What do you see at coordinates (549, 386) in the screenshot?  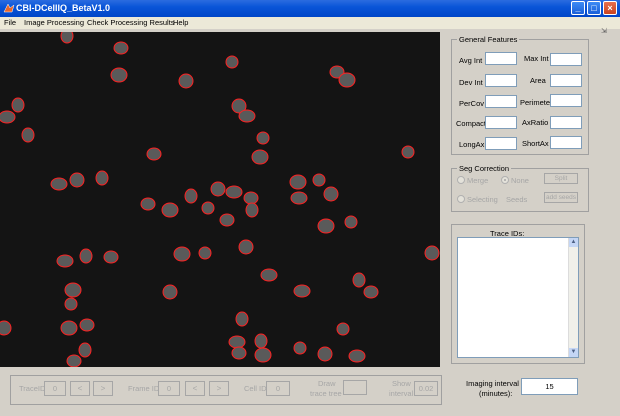 I see `imaging-interval-field: 15` at bounding box center [549, 386].